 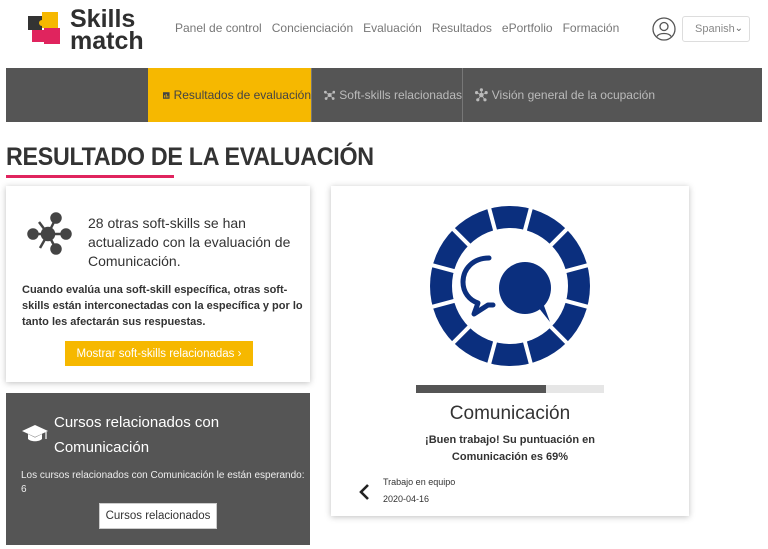 I want to click on nav-resultados: Resultados, so click(x=462, y=28).